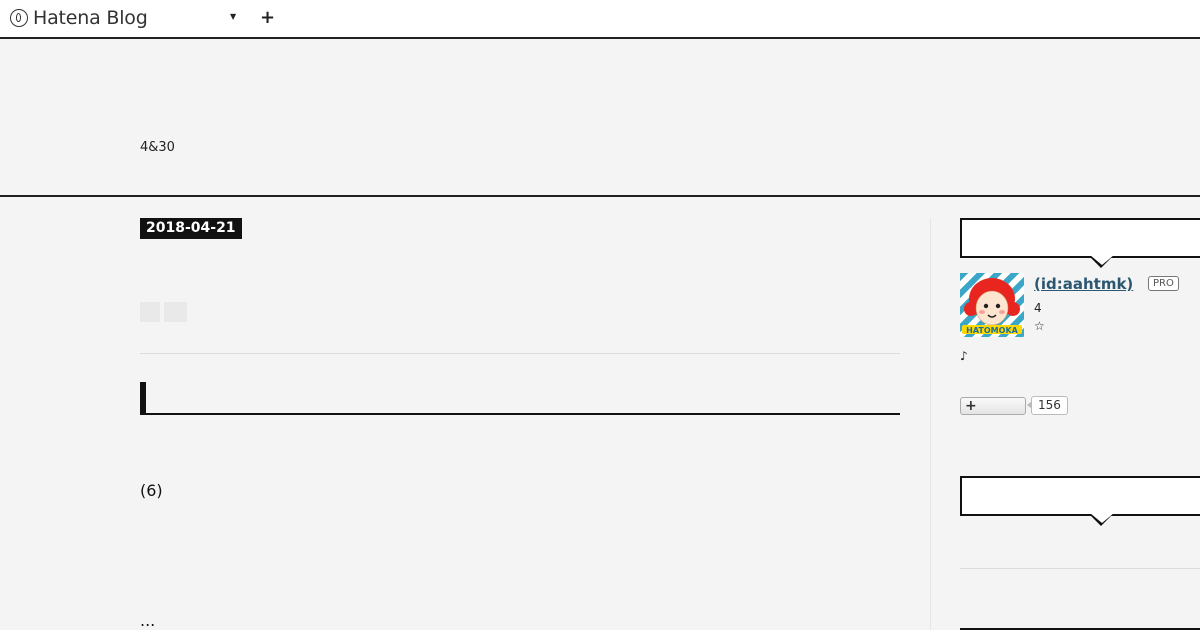  I want to click on follower-count: 156, so click(1047, 405).